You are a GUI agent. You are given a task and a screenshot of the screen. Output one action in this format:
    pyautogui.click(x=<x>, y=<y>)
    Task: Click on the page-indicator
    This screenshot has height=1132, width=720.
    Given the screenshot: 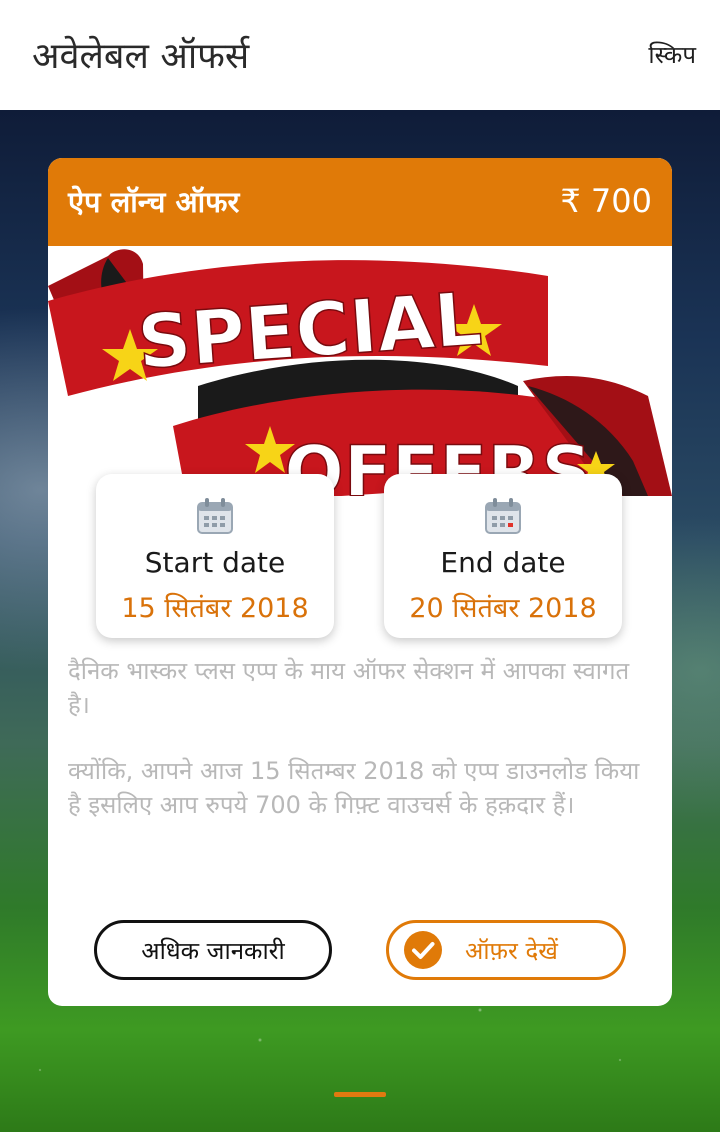 What is the action you would take?
    pyautogui.click(x=360, y=1094)
    